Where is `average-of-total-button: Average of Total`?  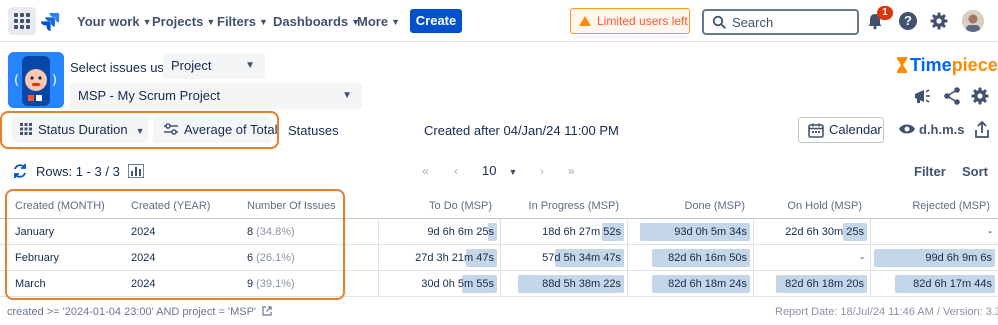 average-of-total-button: Average of Total is located at coordinates (215, 130).